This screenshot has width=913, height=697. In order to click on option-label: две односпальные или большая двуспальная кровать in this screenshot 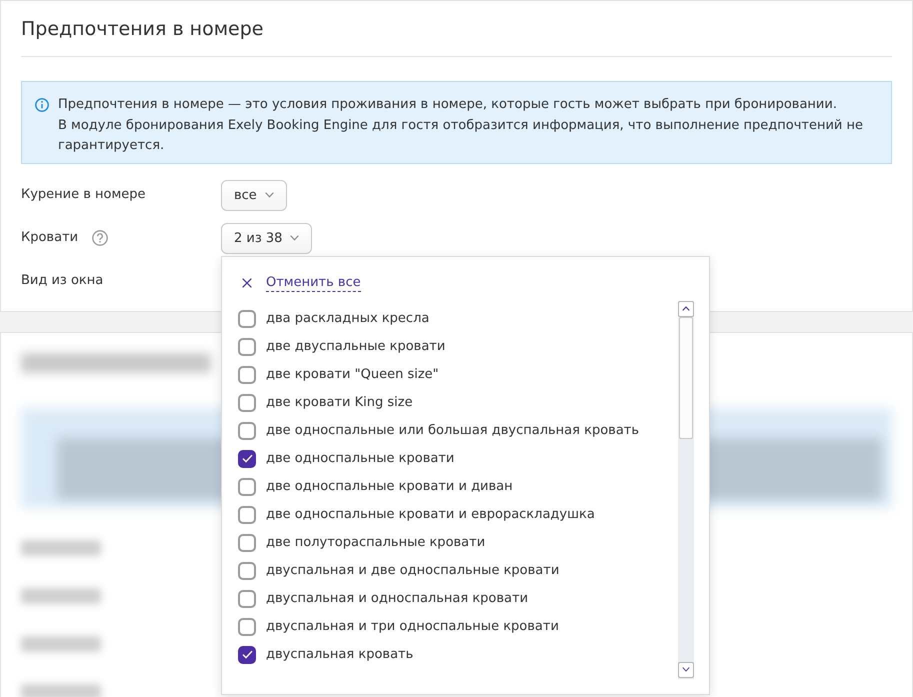, I will do `click(453, 431)`.